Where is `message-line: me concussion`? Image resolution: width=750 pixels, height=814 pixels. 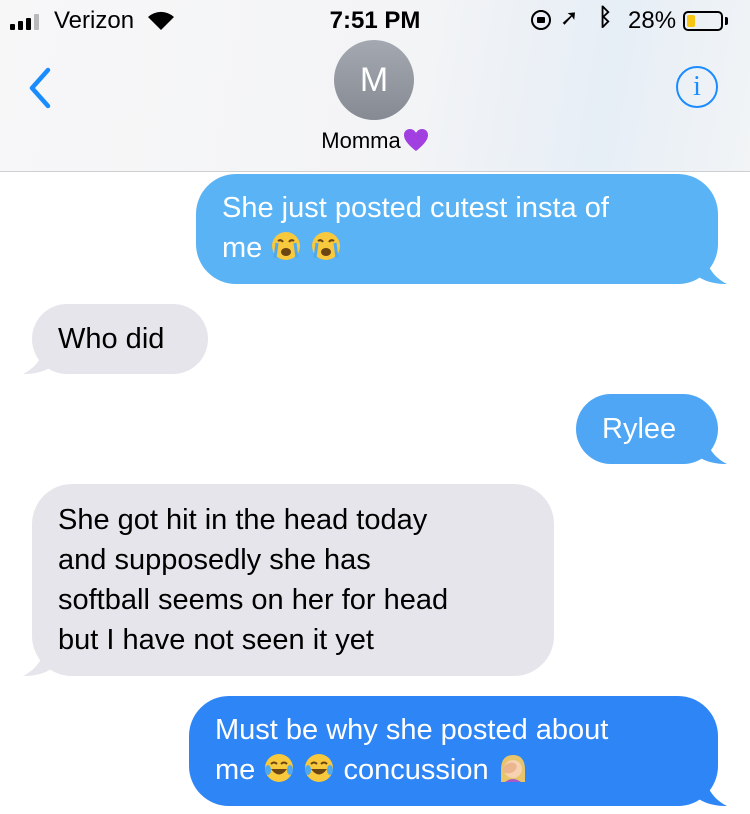
message-line: me concussion is located at coordinates (456, 770).